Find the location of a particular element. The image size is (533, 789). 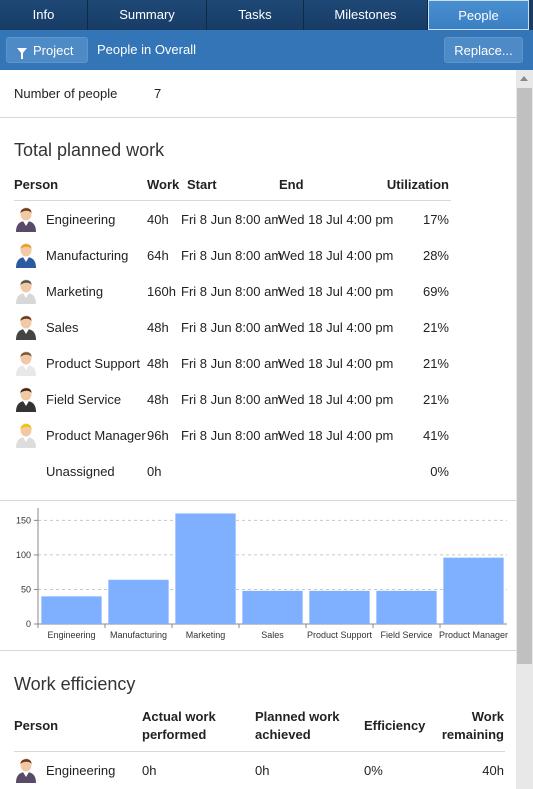

actual-work-value: 0h is located at coordinates (149, 770).